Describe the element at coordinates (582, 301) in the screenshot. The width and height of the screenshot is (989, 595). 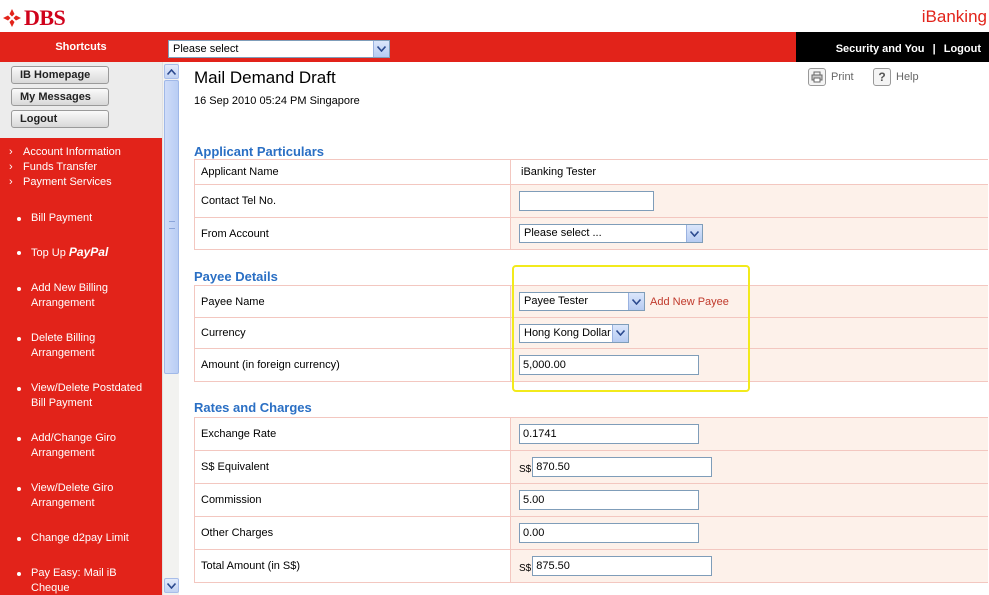
I see `payee-name-select: Payee Tester` at that location.